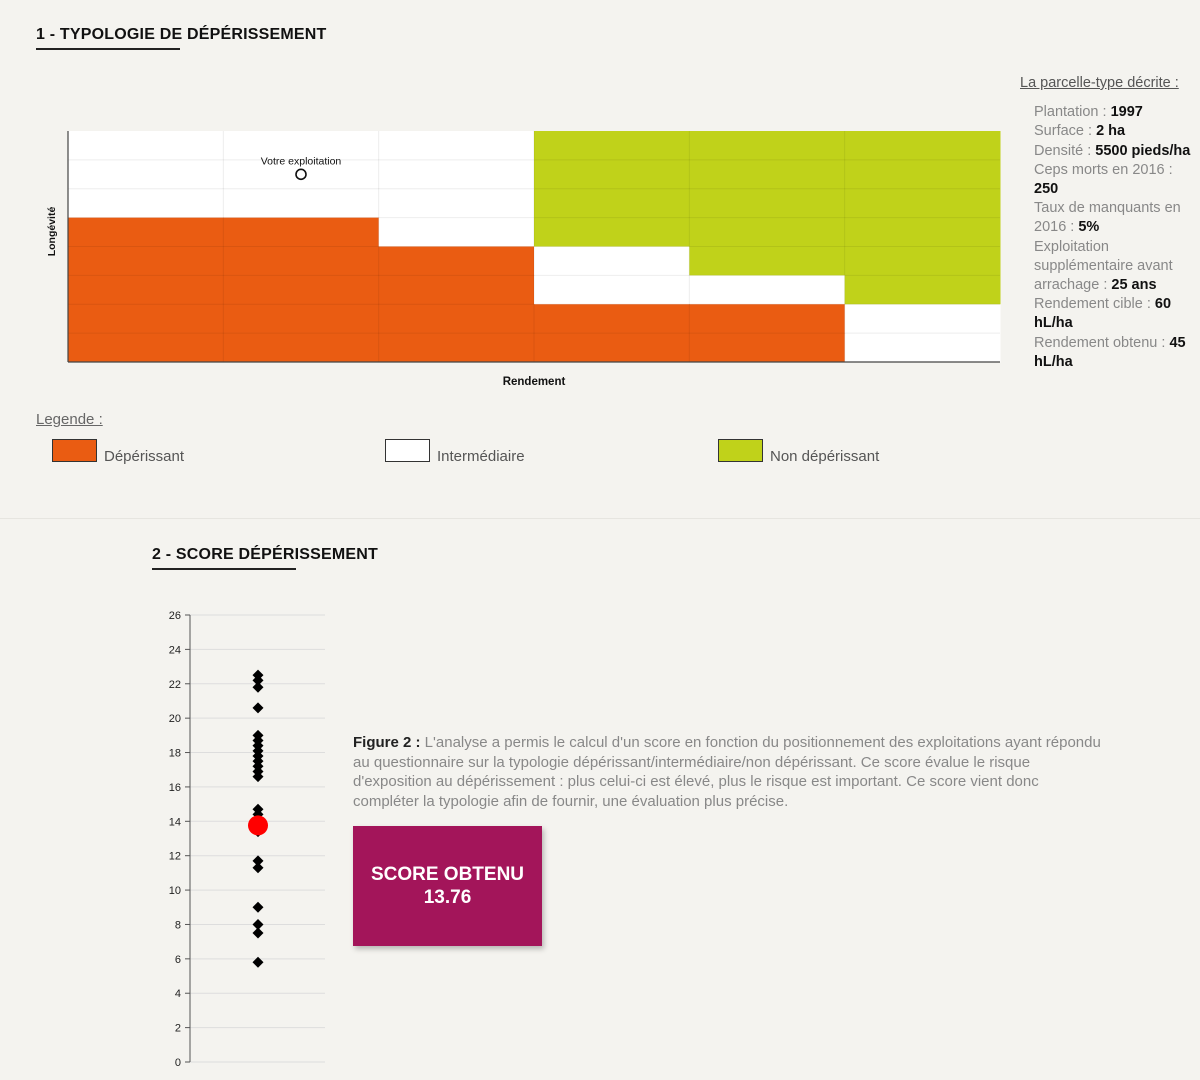 The width and height of the screenshot is (1200, 1080). I want to click on param-plantation: Plantation : 1997, so click(1088, 112).